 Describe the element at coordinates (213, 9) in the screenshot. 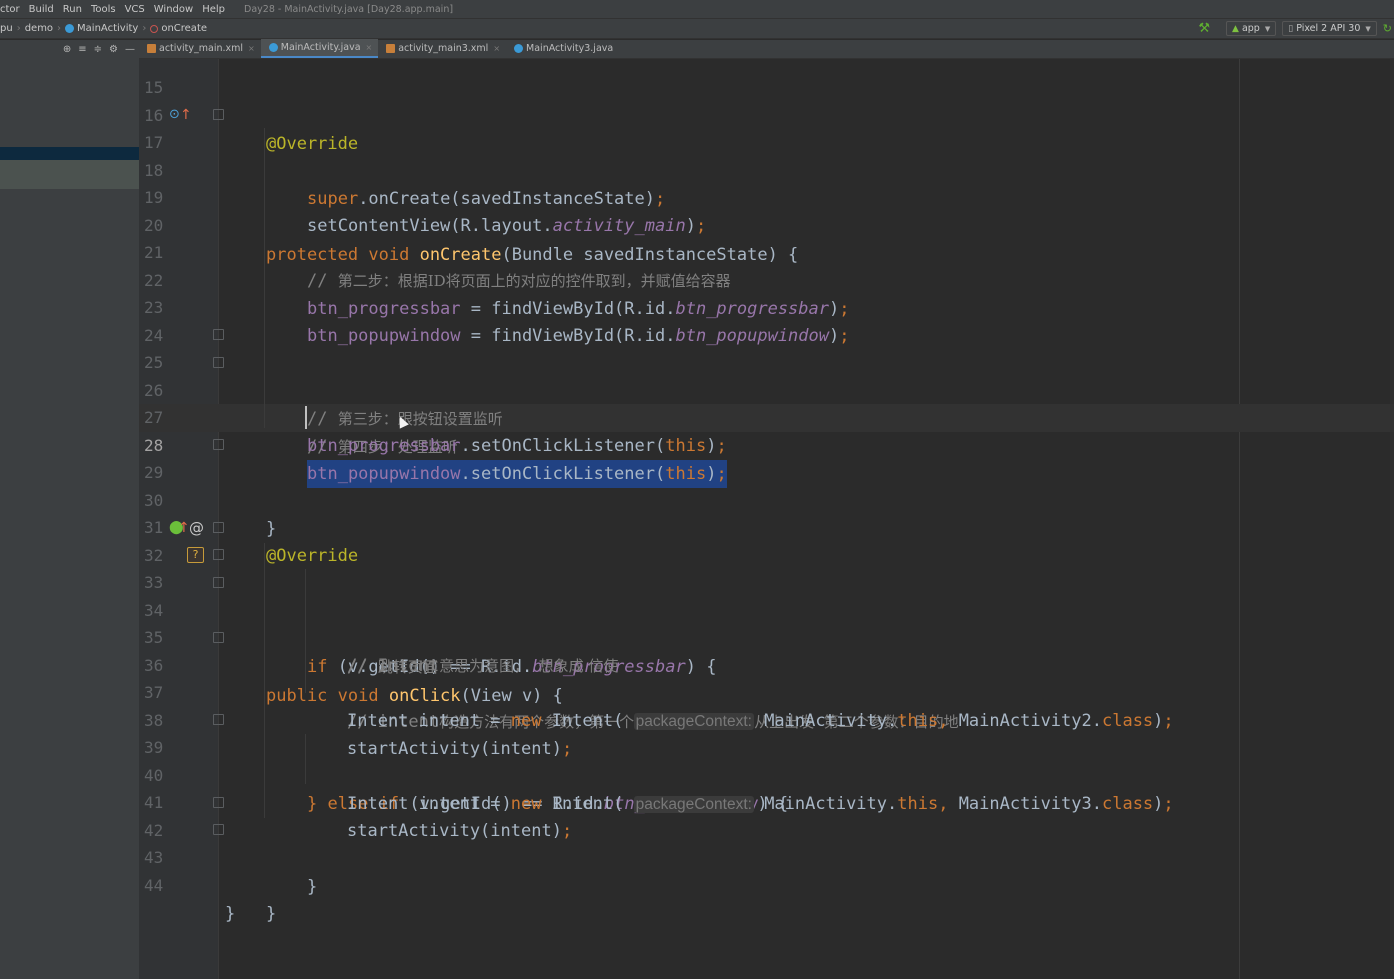

I see `menu-help: Help` at that location.